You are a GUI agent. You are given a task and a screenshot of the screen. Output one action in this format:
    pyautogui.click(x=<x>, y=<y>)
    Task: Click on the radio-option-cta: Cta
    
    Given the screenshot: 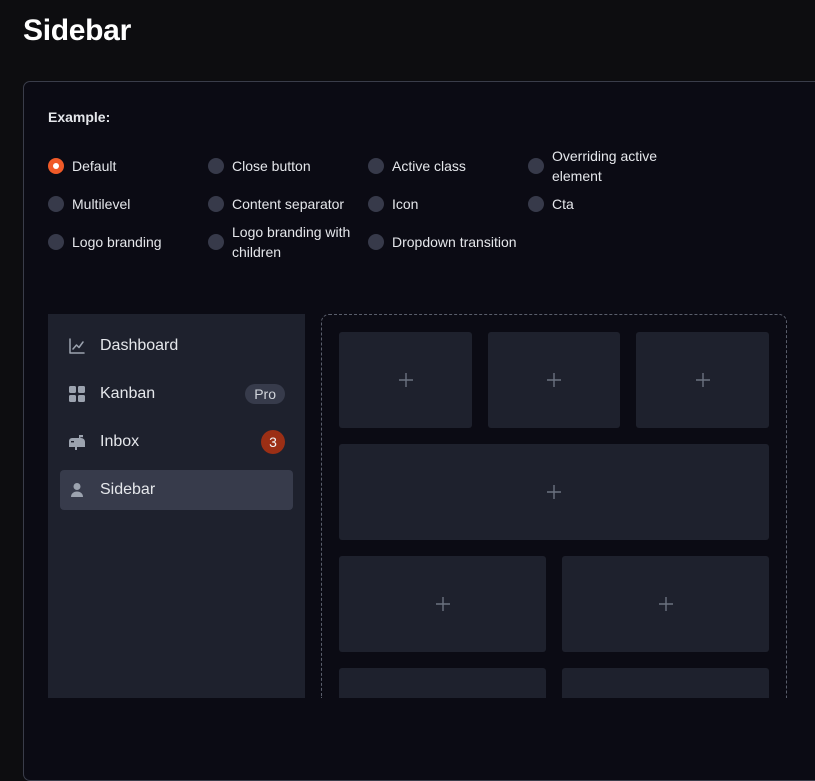 What is the action you would take?
    pyautogui.click(x=603, y=204)
    